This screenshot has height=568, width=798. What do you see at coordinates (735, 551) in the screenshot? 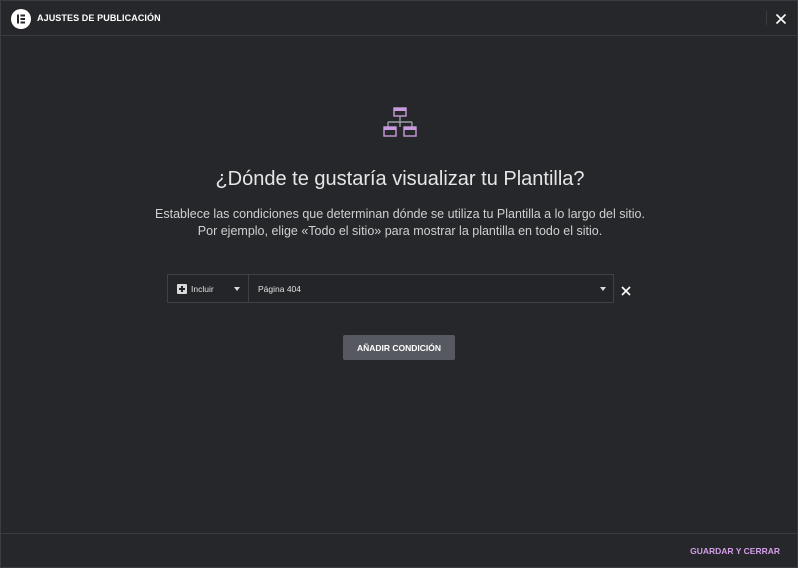
I see `save-and-close-button: GUARDAR Y CERRAR` at bounding box center [735, 551].